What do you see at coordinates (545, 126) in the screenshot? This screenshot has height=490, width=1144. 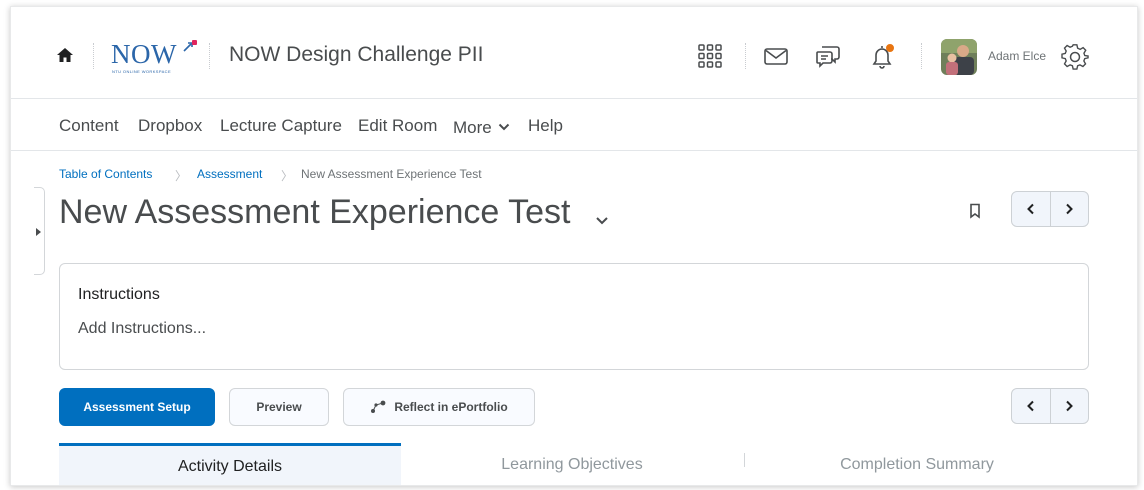 I see `nav-help: Help` at bounding box center [545, 126].